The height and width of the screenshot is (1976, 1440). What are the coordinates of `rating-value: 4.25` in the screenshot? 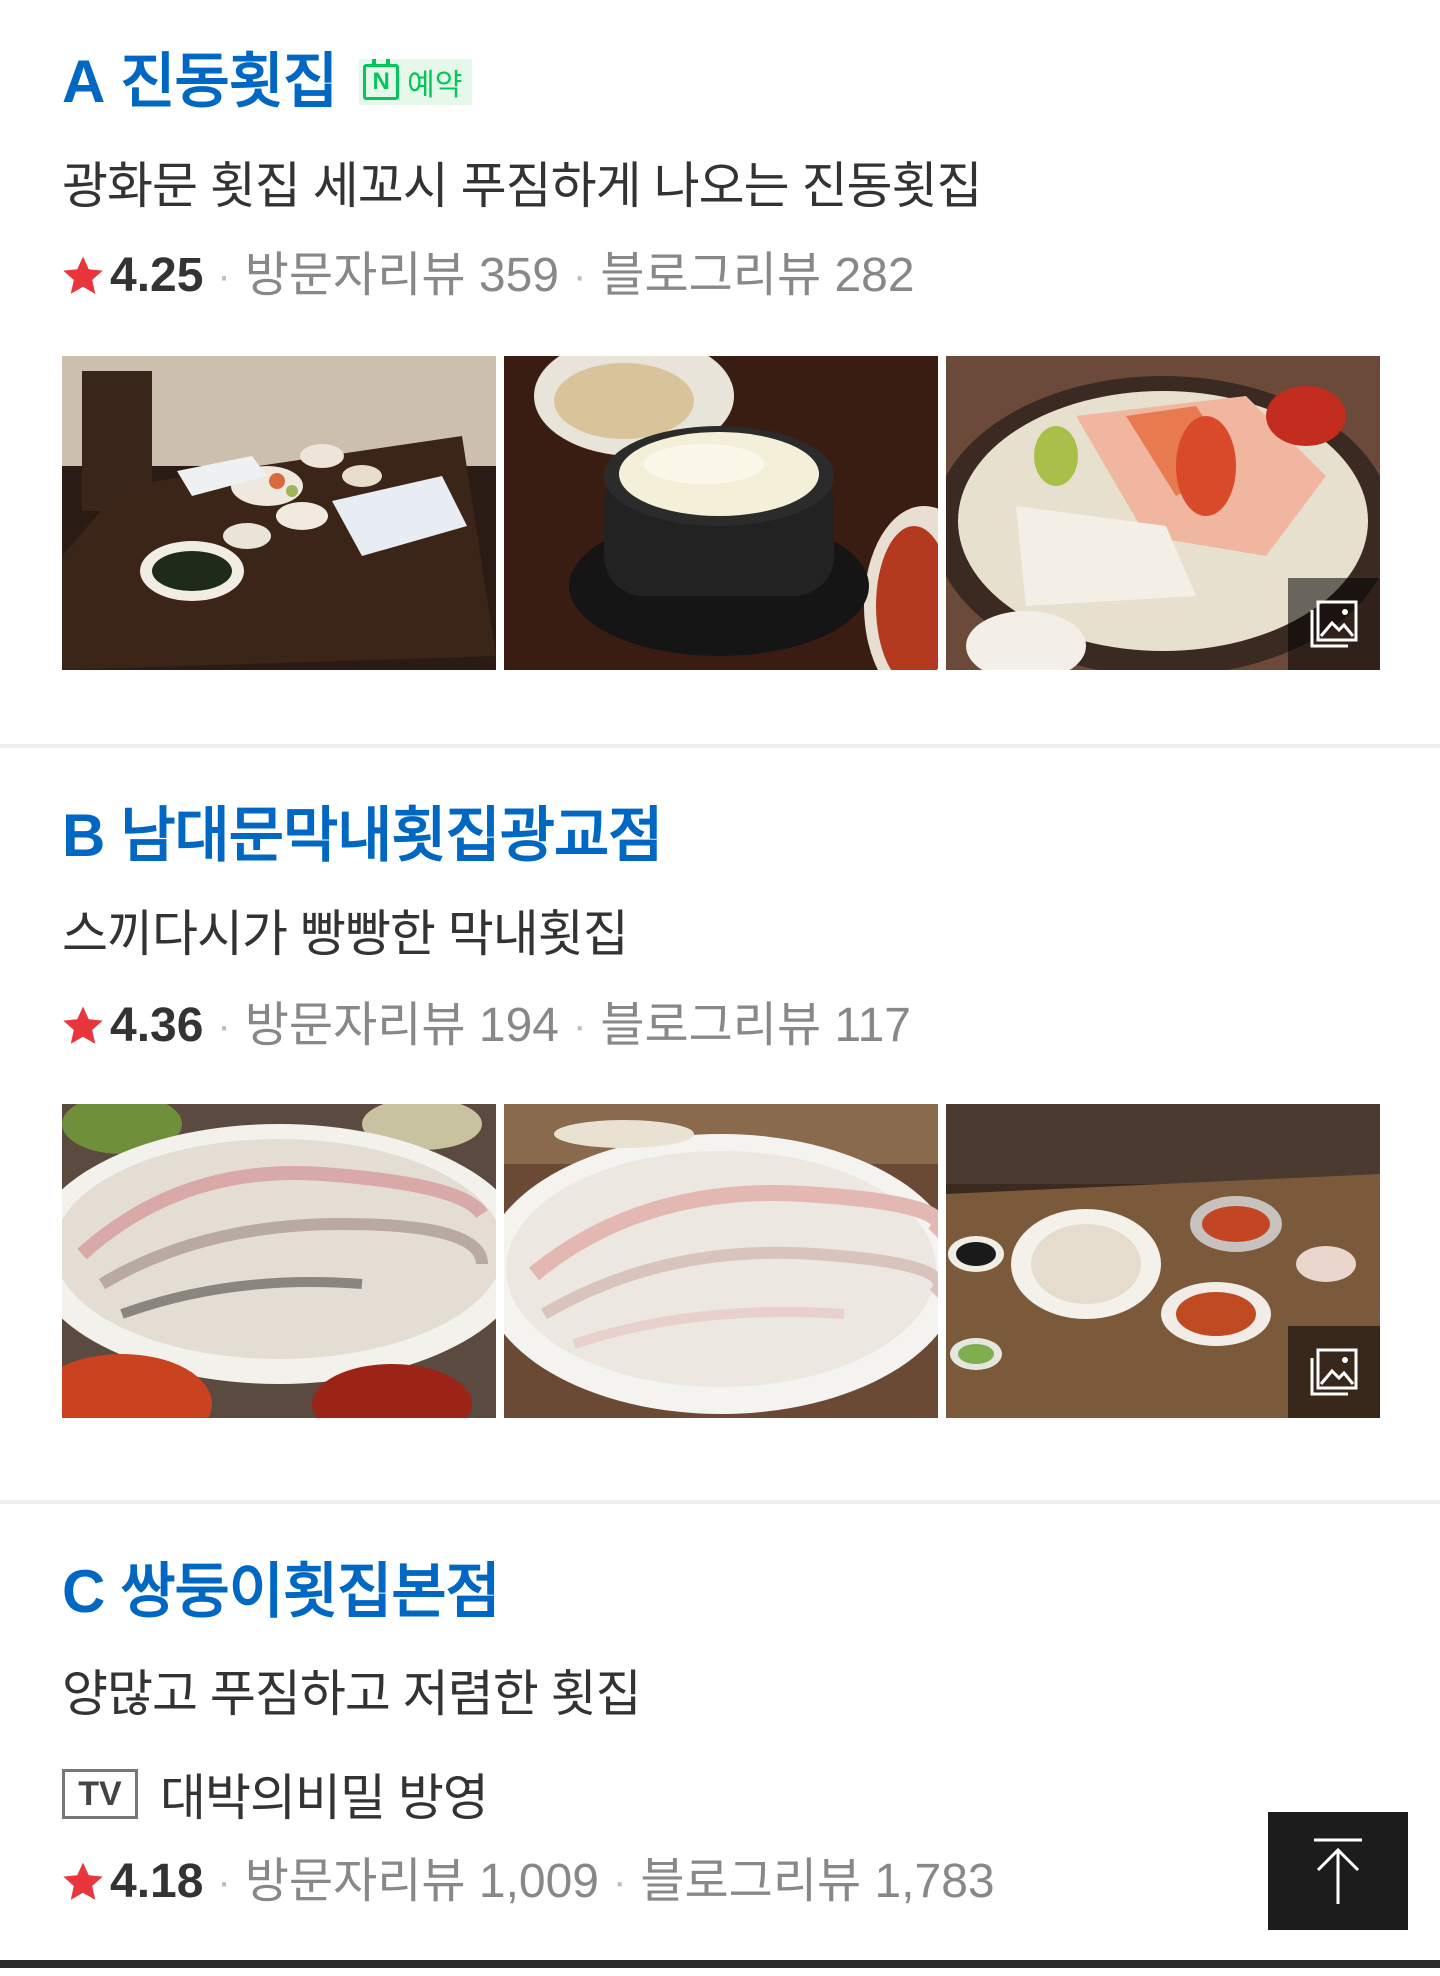 It's located at (157, 275).